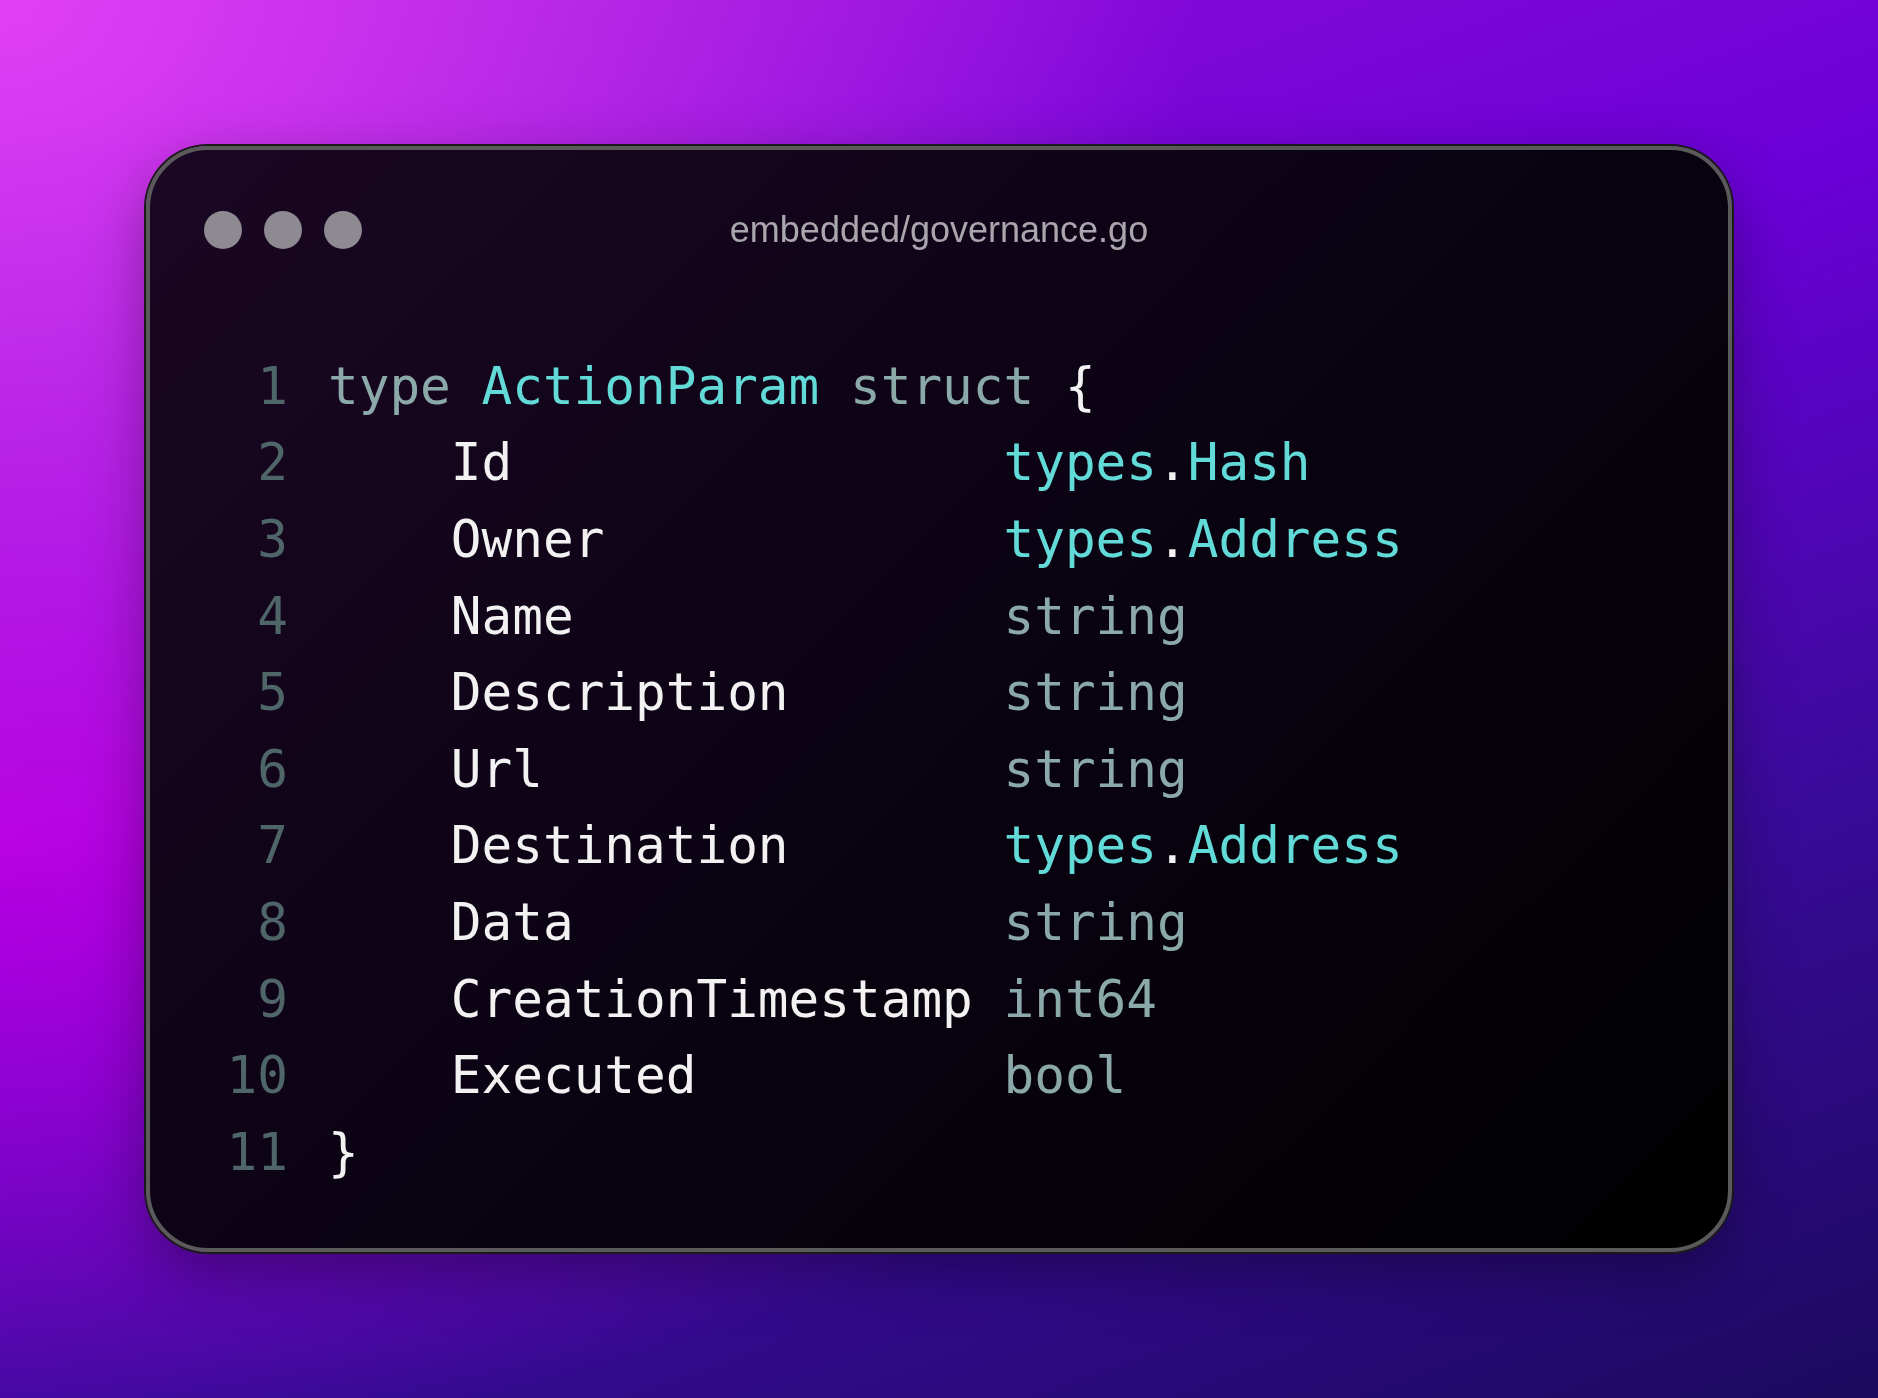  Describe the element at coordinates (272, 463) in the screenshot. I see `line-number: 2` at that location.